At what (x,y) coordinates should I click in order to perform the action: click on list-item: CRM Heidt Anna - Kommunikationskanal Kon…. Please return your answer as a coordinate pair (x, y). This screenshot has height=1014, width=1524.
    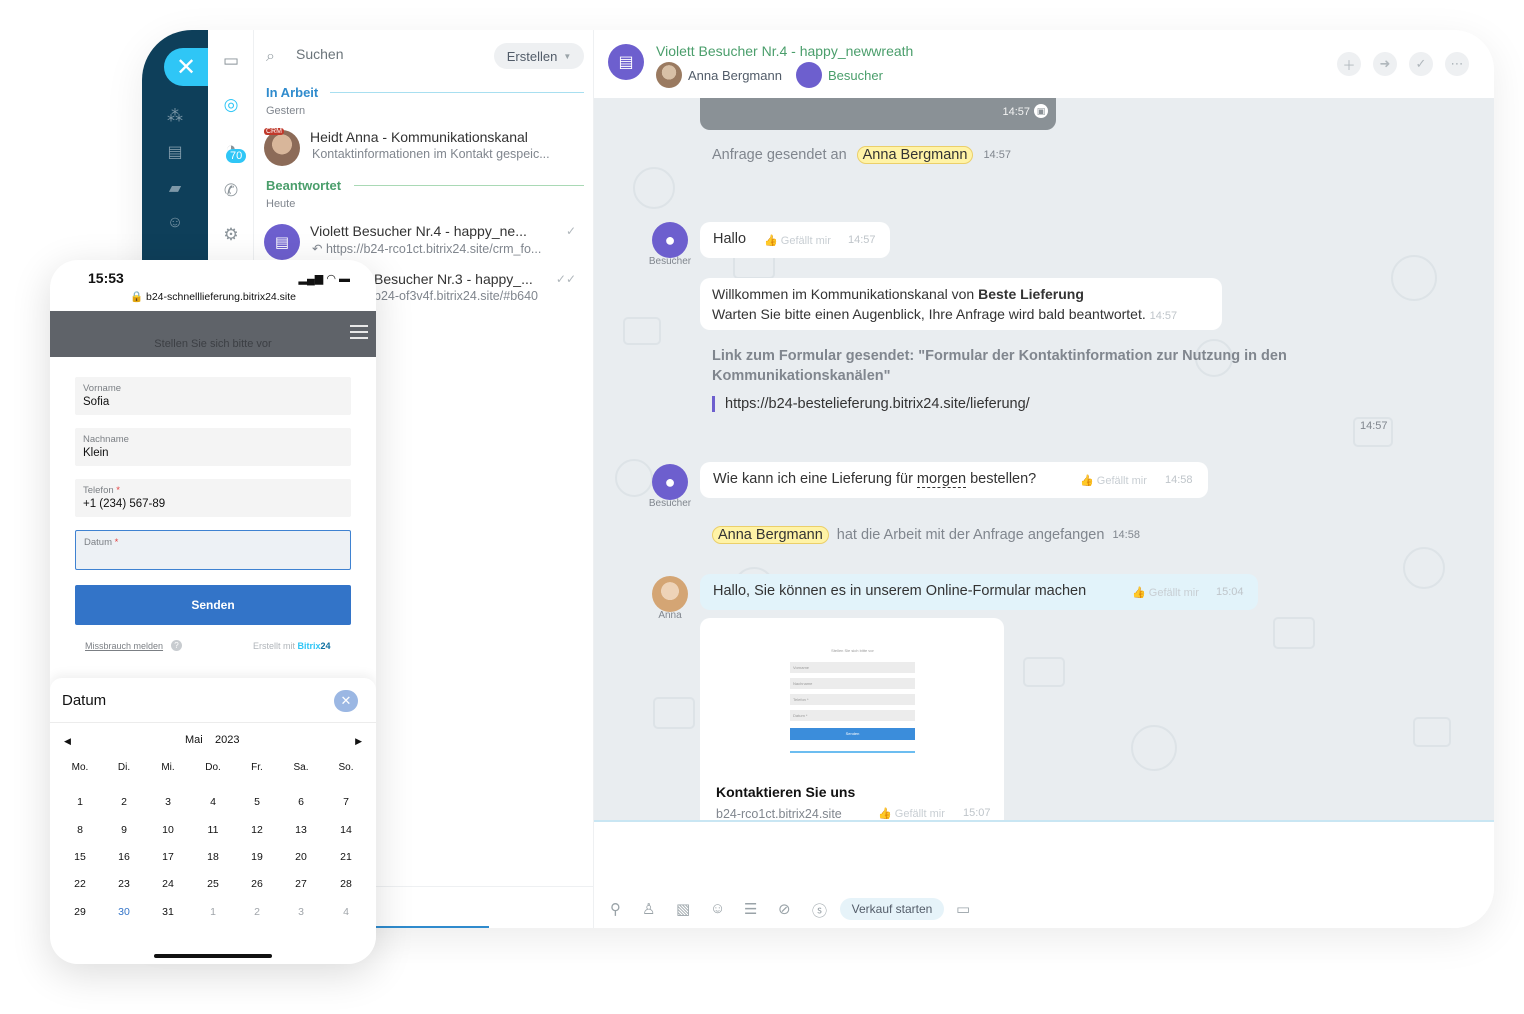
    Looking at the image, I should click on (424, 147).